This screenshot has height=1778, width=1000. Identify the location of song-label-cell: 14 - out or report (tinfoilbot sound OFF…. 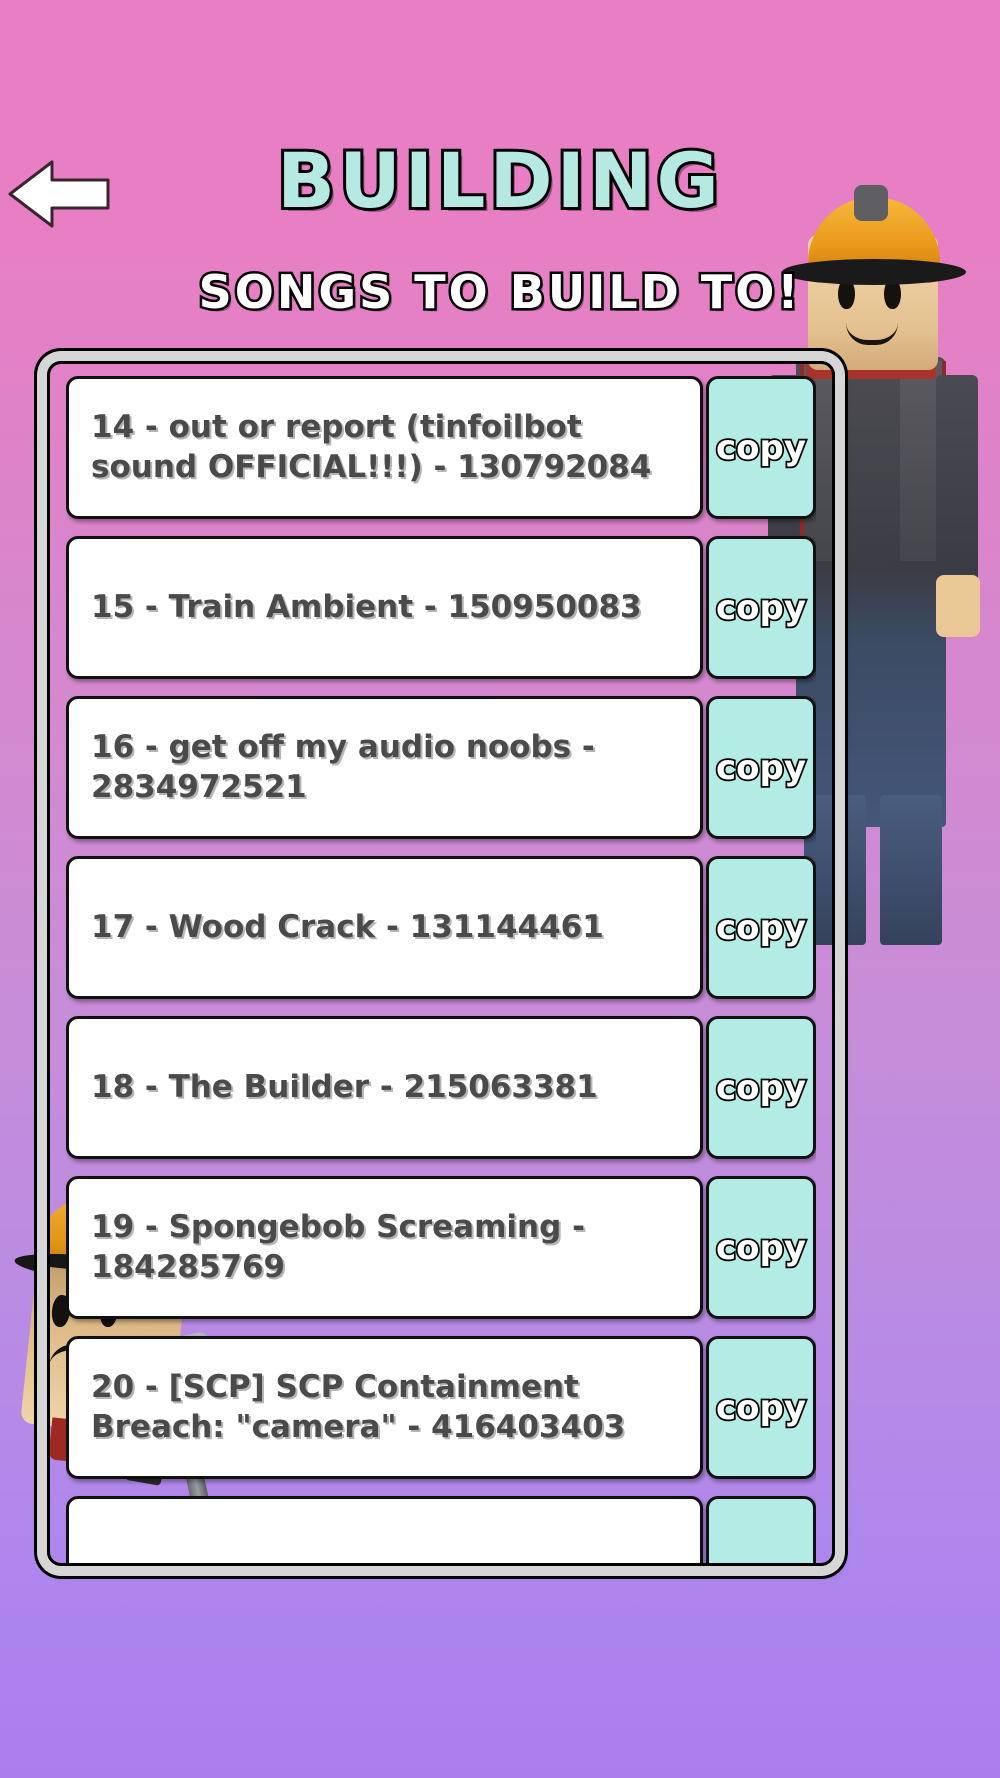
(384, 447).